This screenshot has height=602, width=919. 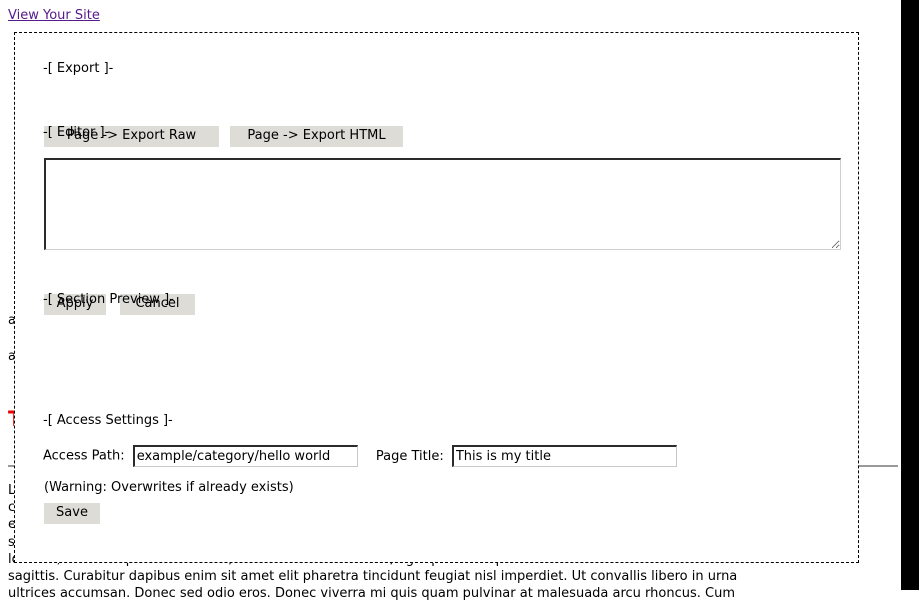 I want to click on export-html-button: Page -> Export HTML, so click(x=316, y=136).